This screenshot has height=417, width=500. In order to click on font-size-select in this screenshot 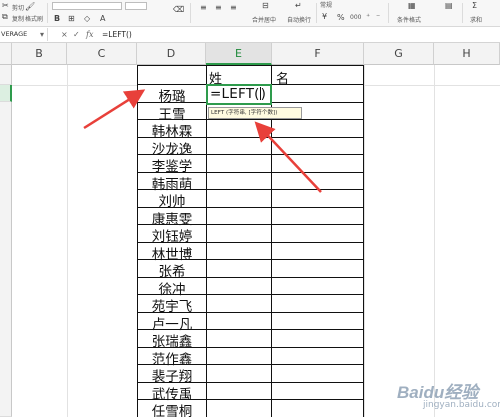, I will do `click(136, 6)`.